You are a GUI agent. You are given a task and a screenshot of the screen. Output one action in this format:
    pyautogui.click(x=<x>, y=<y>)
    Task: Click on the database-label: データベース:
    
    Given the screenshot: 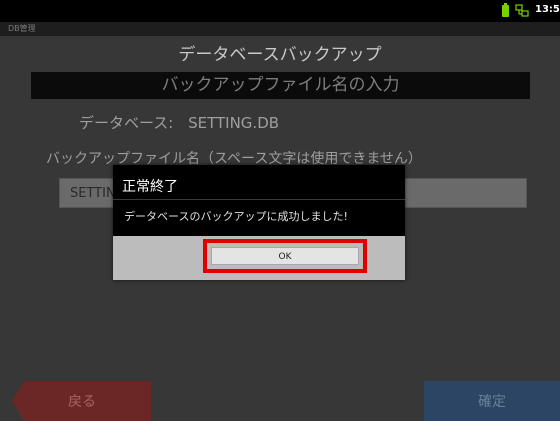 What is the action you would take?
    pyautogui.click(x=126, y=123)
    